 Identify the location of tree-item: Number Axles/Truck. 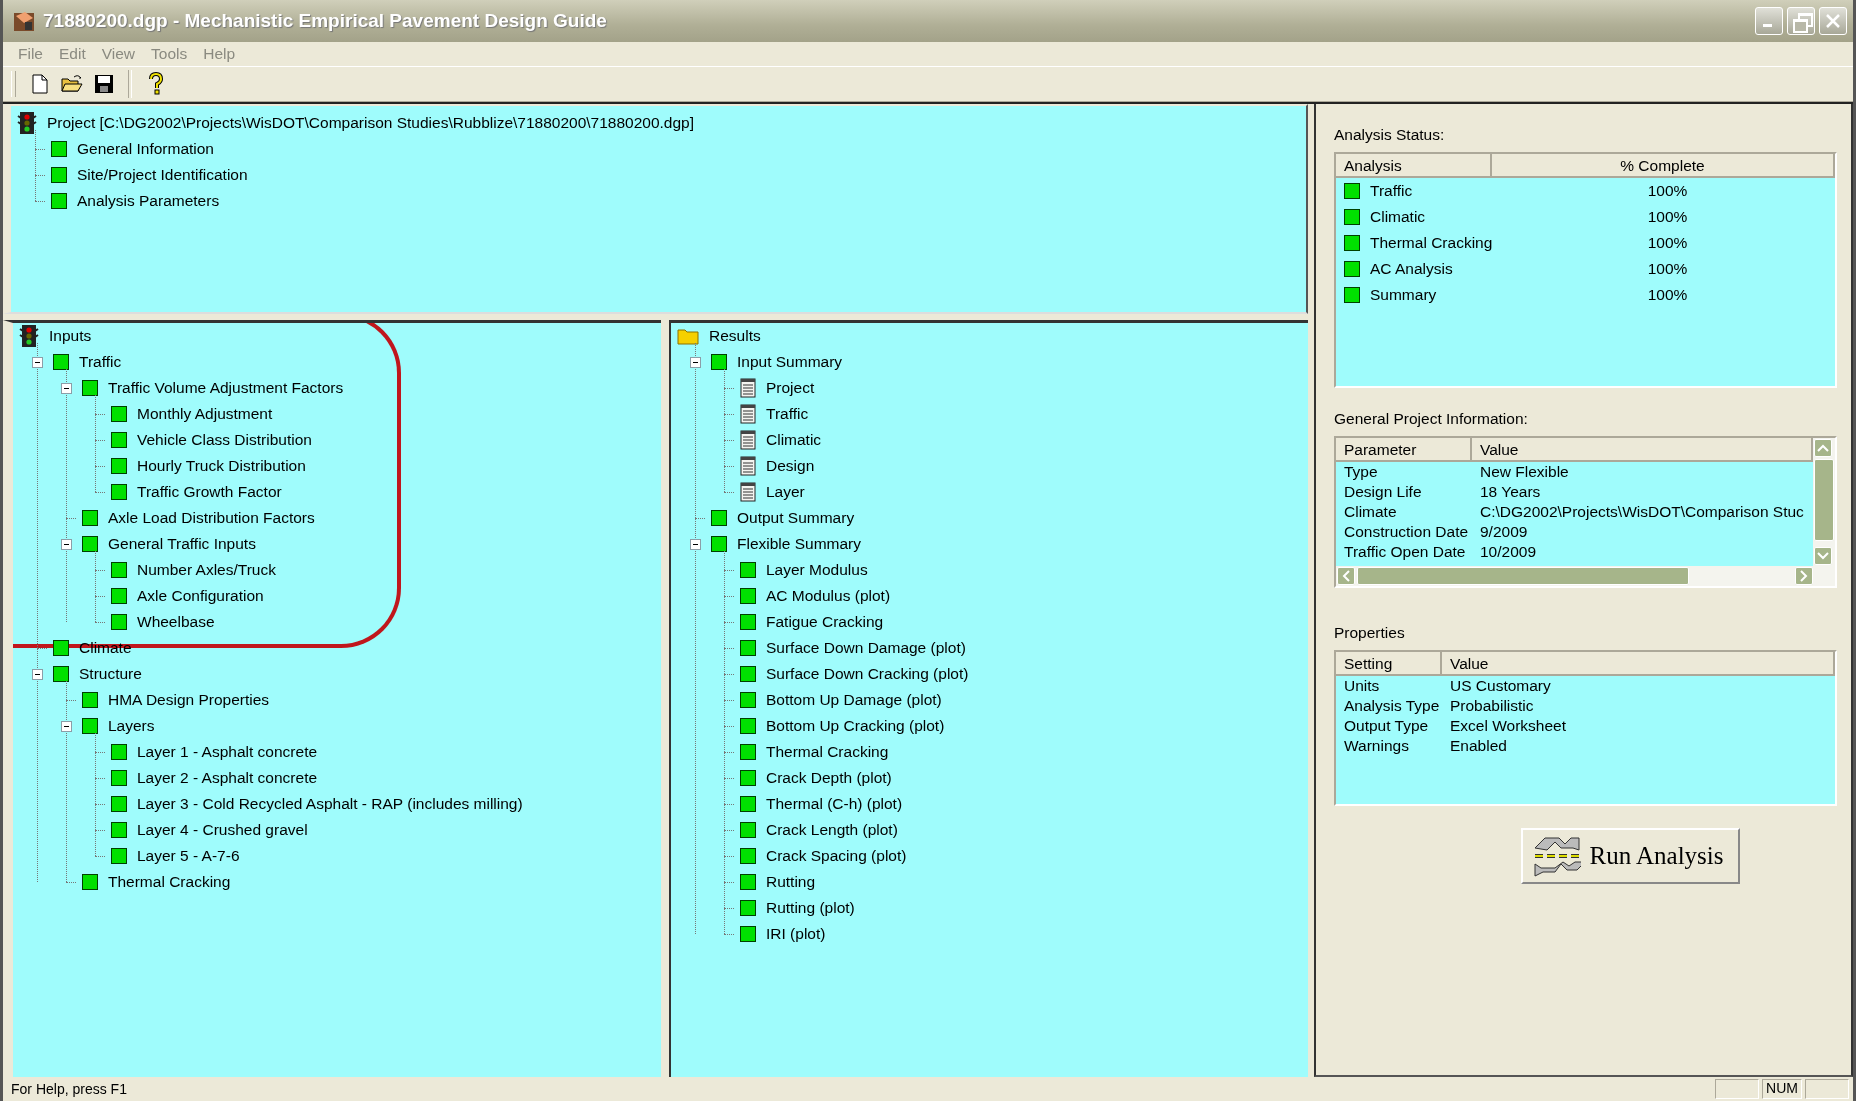
(206, 570).